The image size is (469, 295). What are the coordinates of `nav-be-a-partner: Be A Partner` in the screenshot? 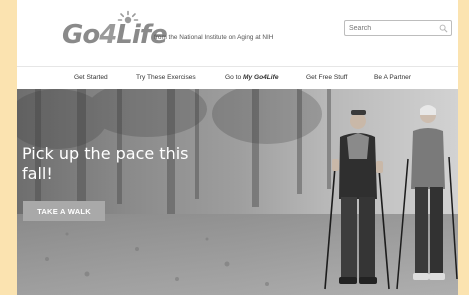 It's located at (392, 77).